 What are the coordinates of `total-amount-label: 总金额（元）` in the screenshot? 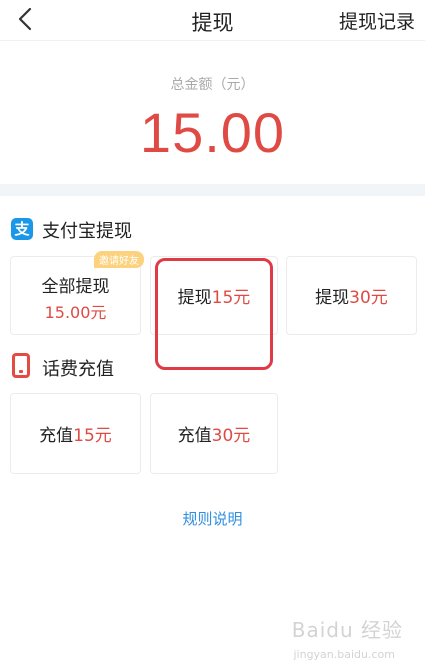 It's located at (212, 85).